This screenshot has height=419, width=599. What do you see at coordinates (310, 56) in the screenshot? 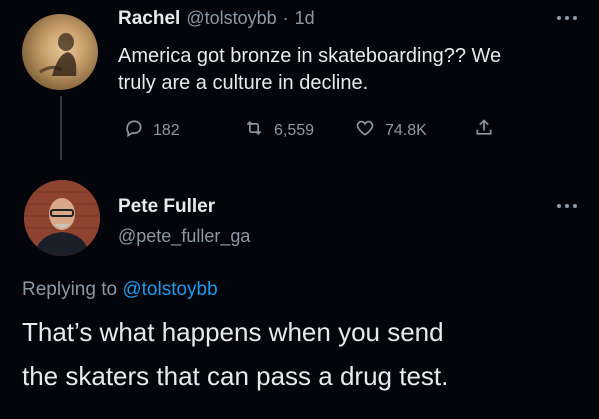
I see `tweet-text-line: America got bronze in skateboarding?? We` at bounding box center [310, 56].